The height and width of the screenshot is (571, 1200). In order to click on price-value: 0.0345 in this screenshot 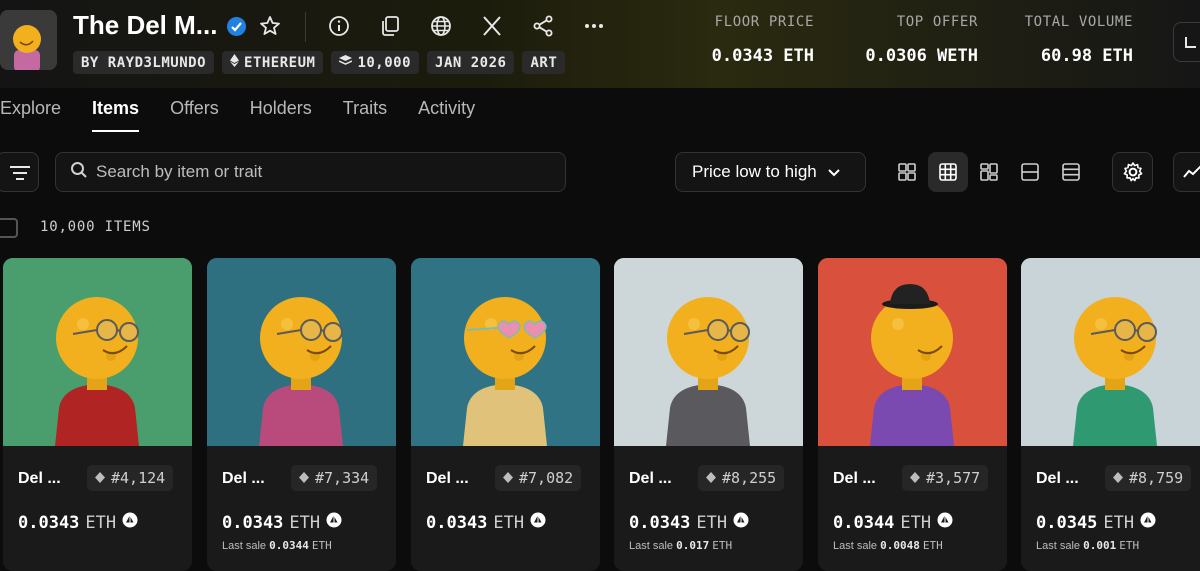, I will do `click(1067, 522)`.